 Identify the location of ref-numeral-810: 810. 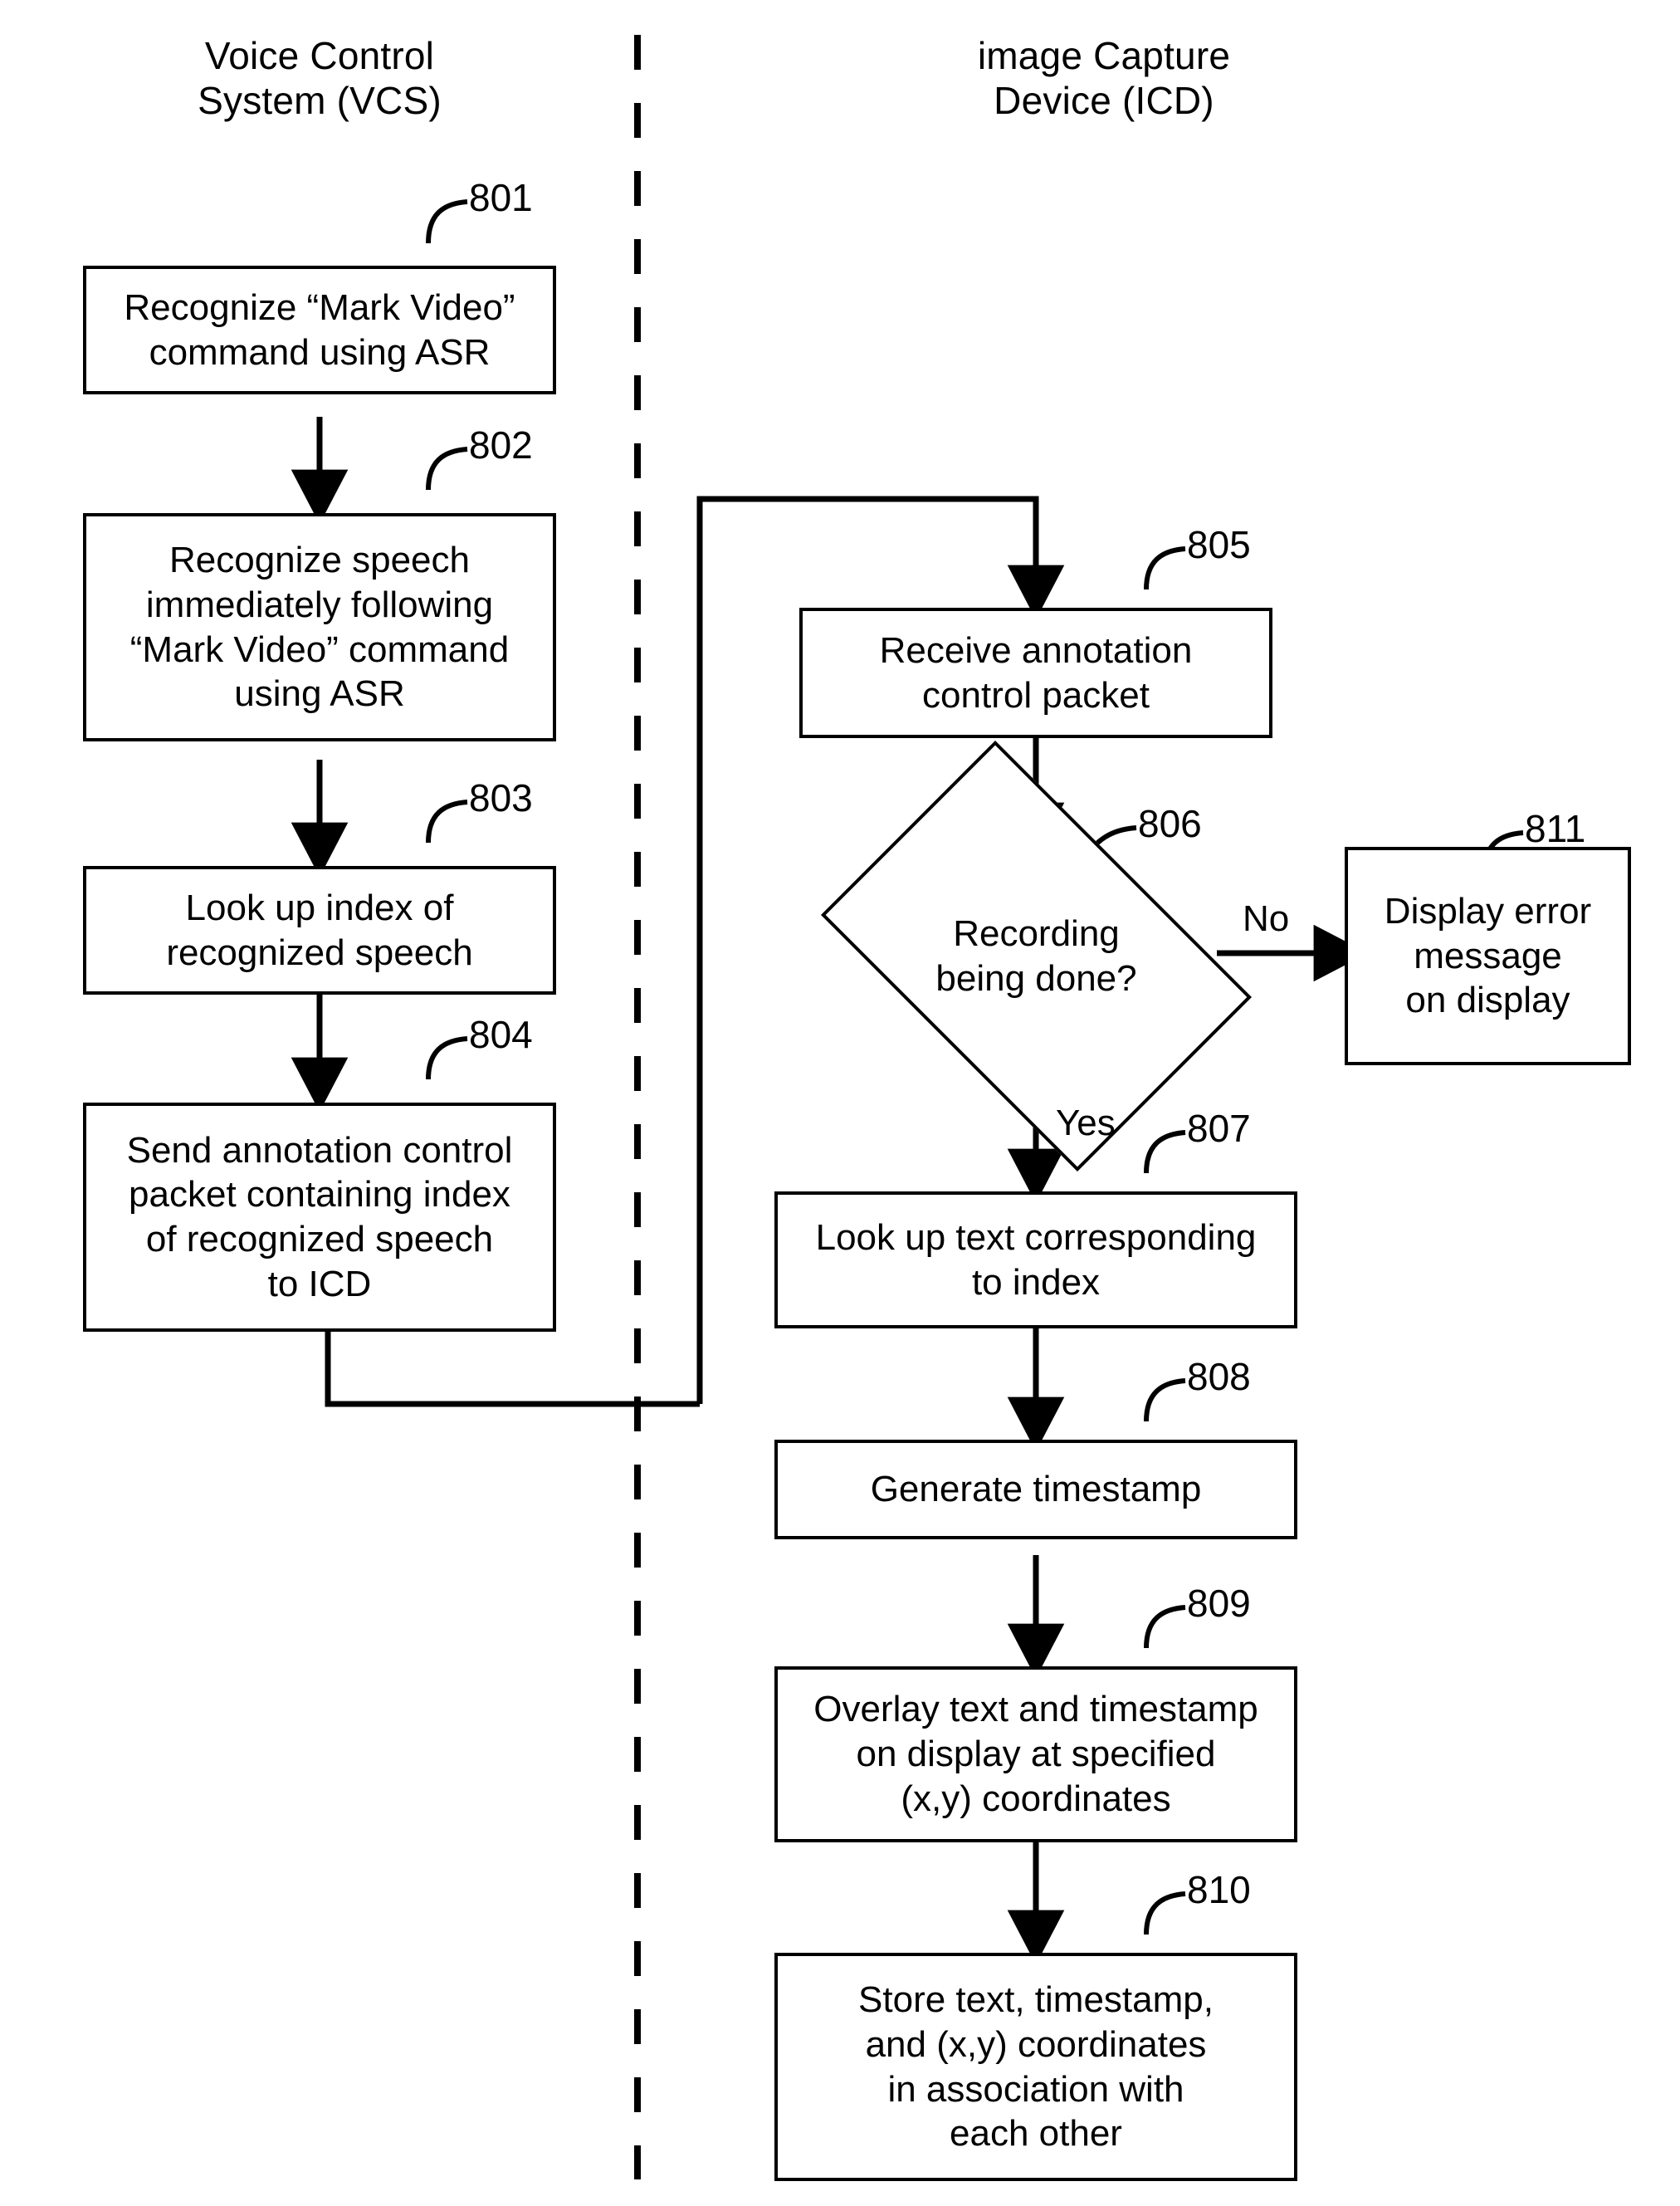
(1219, 1889).